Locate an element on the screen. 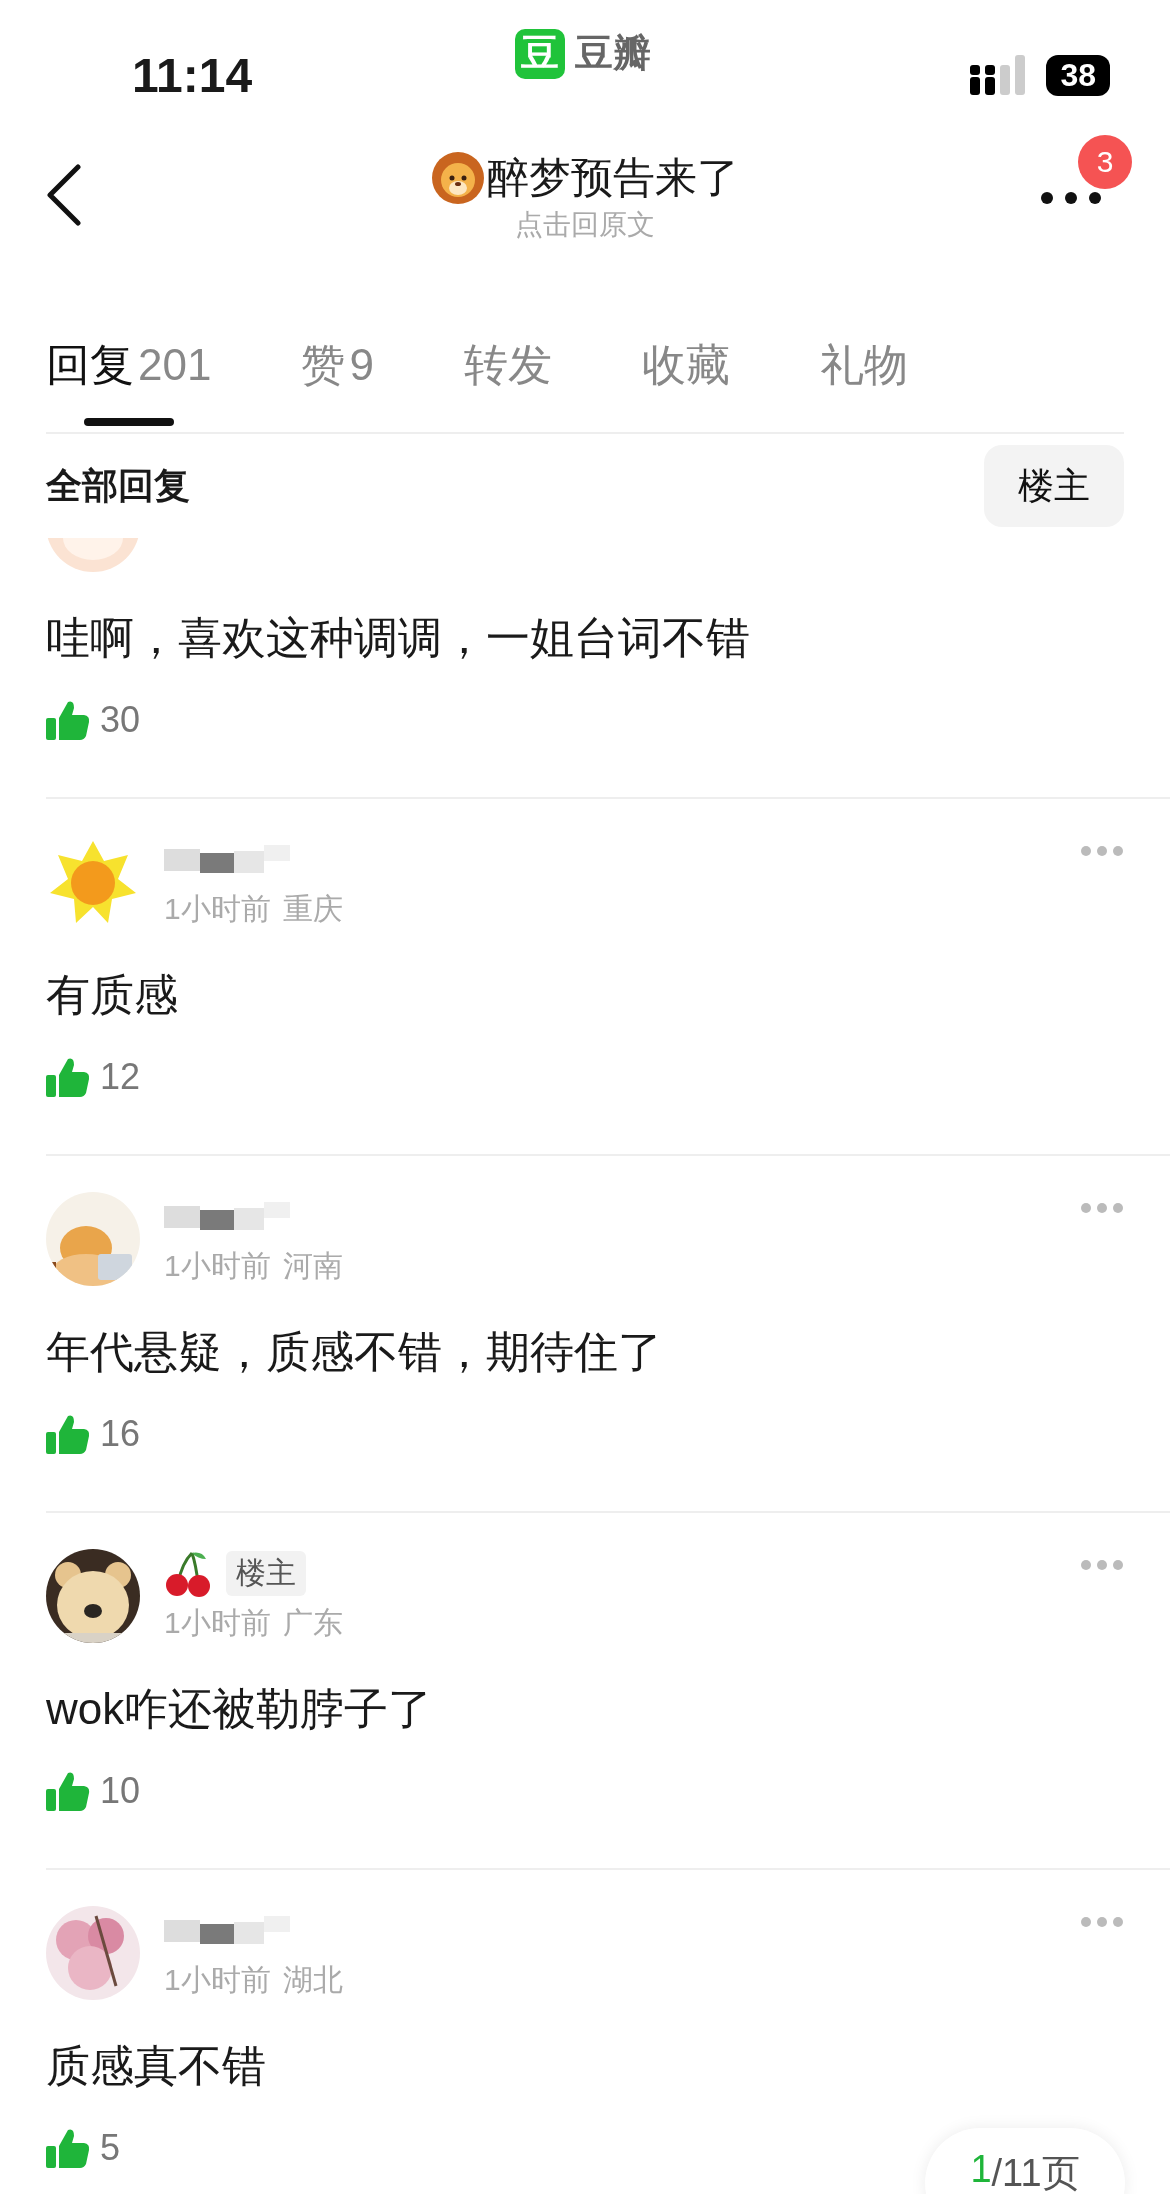 The height and width of the screenshot is (2194, 1170). back-to-post-link: 点击回原文 is located at coordinates (585, 225).